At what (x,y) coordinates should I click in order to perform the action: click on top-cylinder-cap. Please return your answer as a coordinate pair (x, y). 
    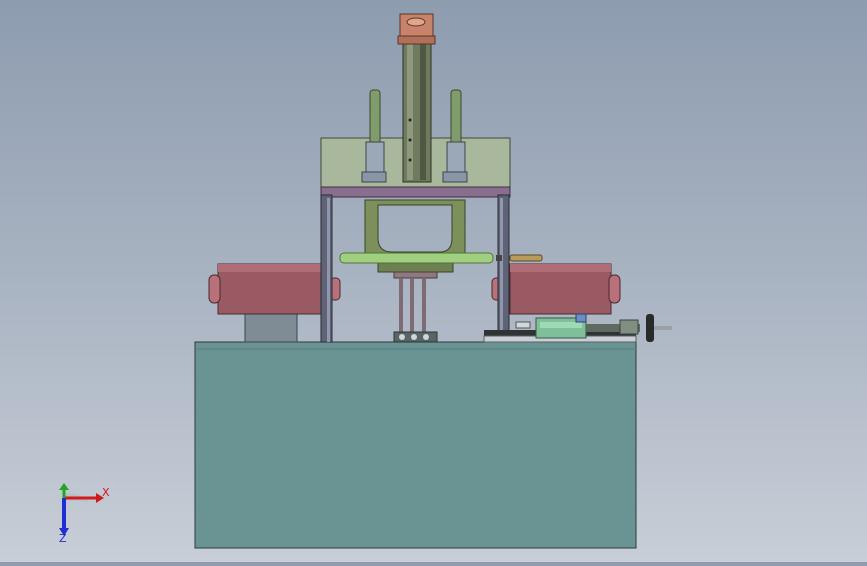
    Looking at the image, I should click on (416, 29).